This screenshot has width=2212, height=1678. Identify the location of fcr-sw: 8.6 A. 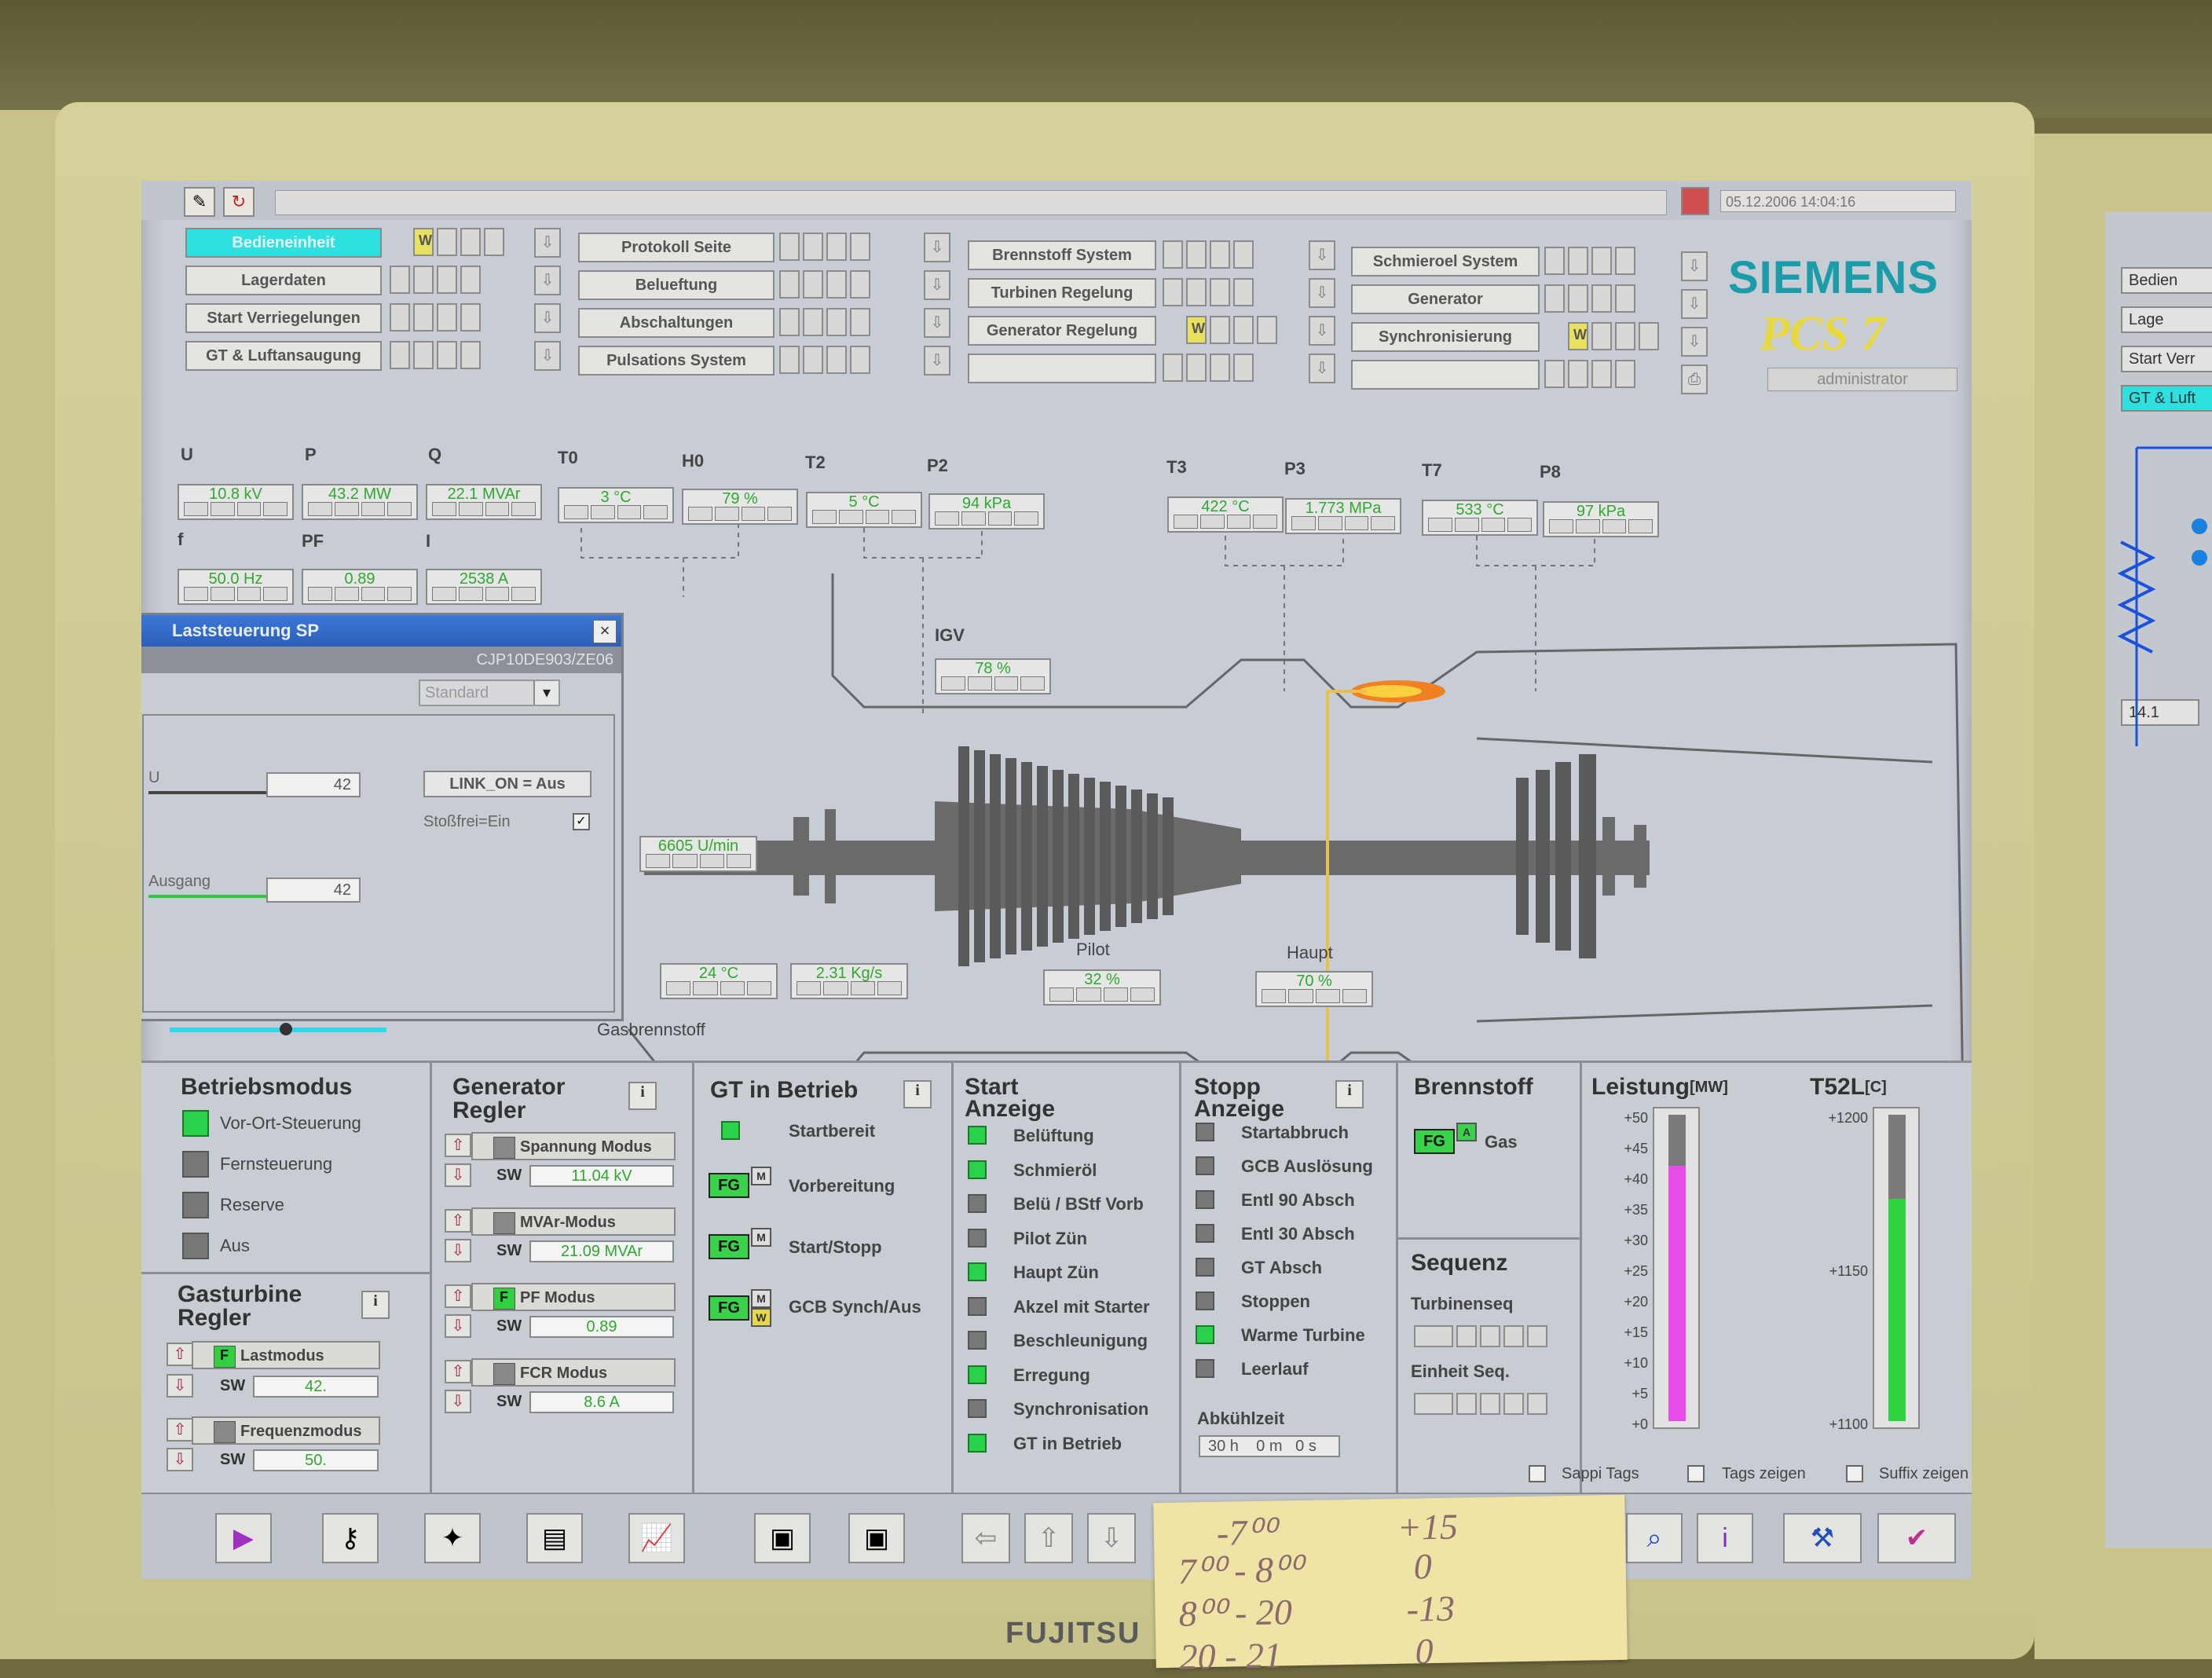
(601, 1402).